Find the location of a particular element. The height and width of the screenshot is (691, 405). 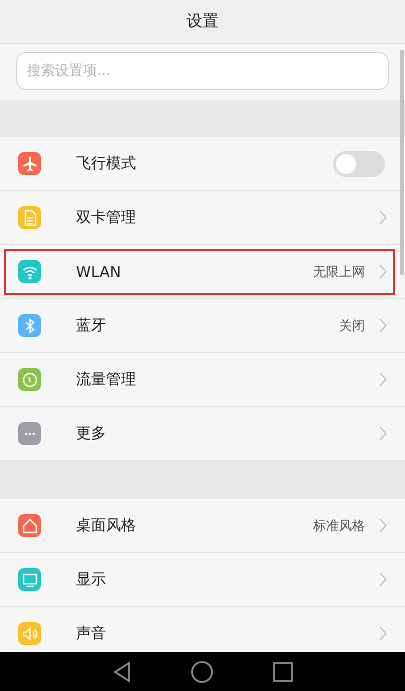

back-icon is located at coordinates (121, 671).